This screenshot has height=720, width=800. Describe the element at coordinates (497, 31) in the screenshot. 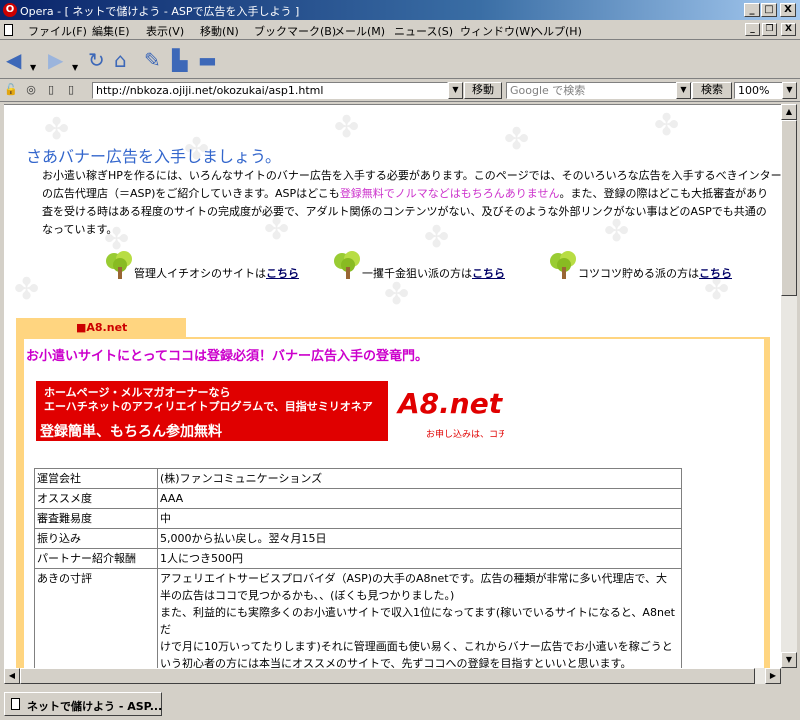

I see `menu-window: ウィンドウ(W)` at that location.